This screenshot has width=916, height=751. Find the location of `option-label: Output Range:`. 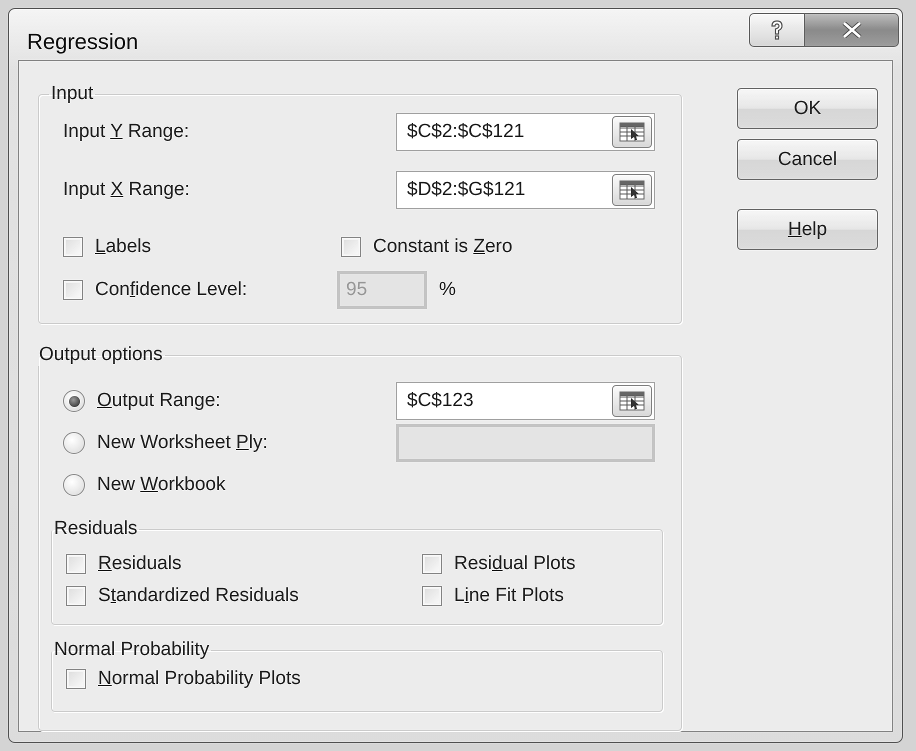

option-label: Output Range: is located at coordinates (159, 401).